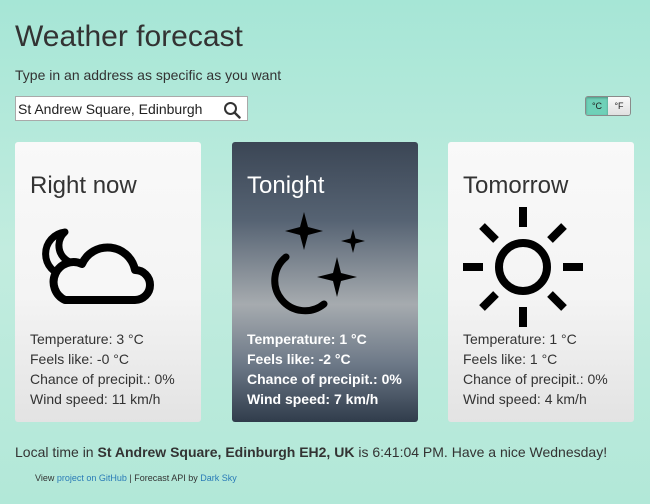 The image size is (650, 504). Describe the element at coordinates (79, 359) in the screenshot. I see `feels-like-text: Feels like: -0 °C` at that location.